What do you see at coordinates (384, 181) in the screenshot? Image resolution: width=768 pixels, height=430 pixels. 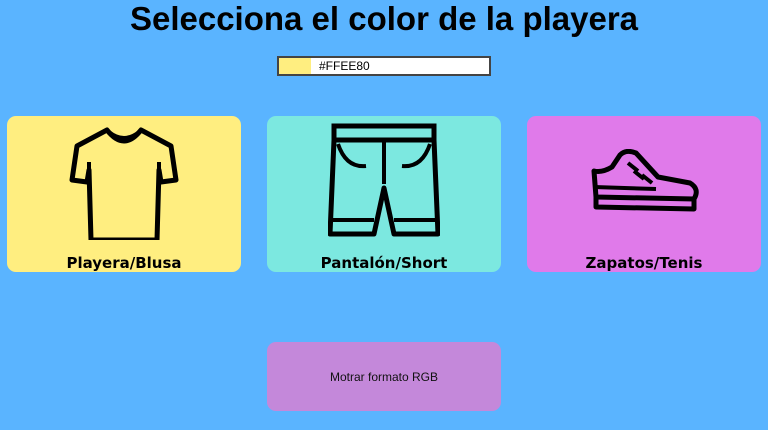 I see `shorts-icon` at bounding box center [384, 181].